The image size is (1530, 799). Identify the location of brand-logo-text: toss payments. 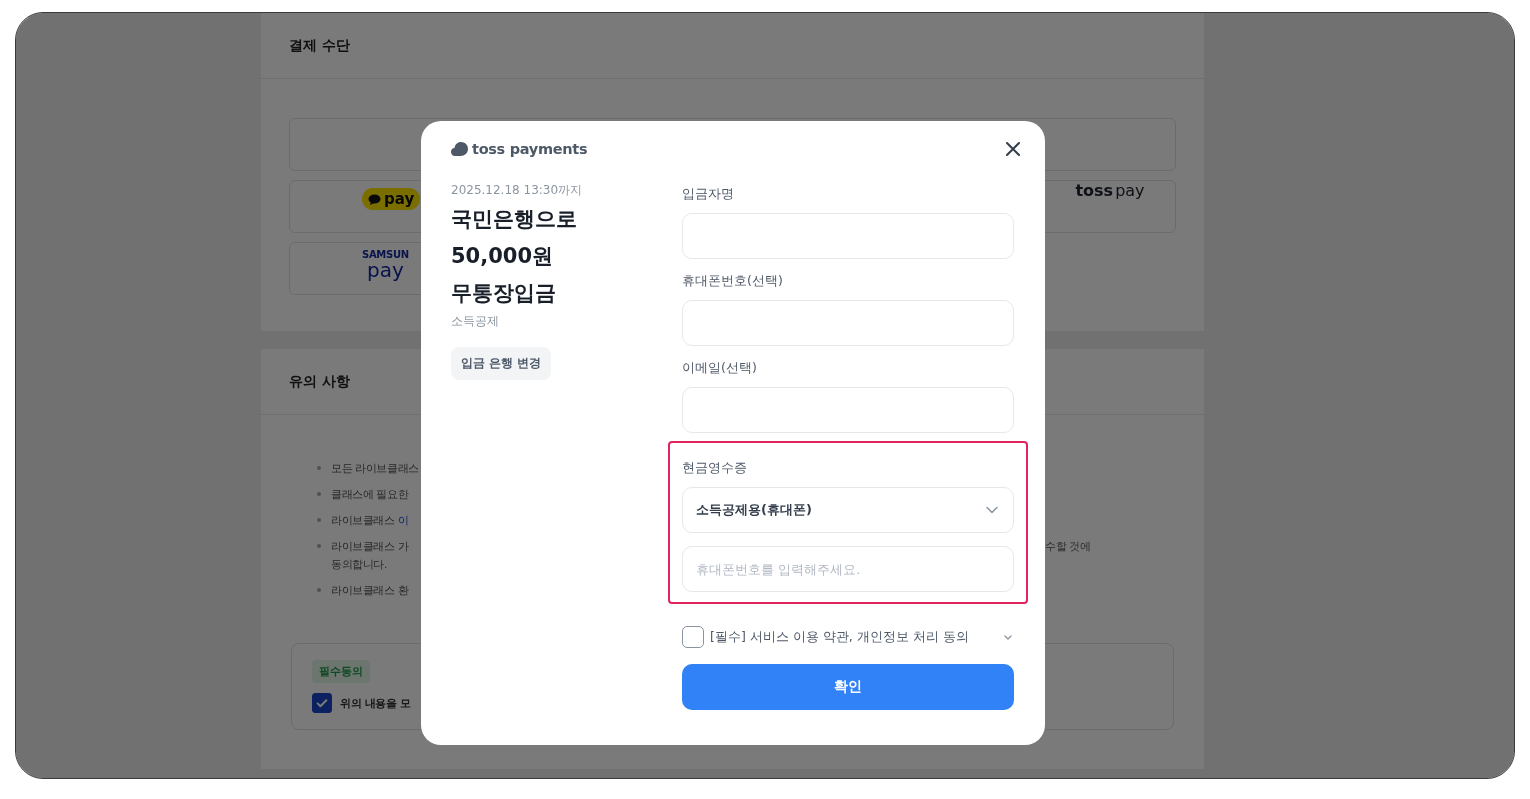
(530, 149).